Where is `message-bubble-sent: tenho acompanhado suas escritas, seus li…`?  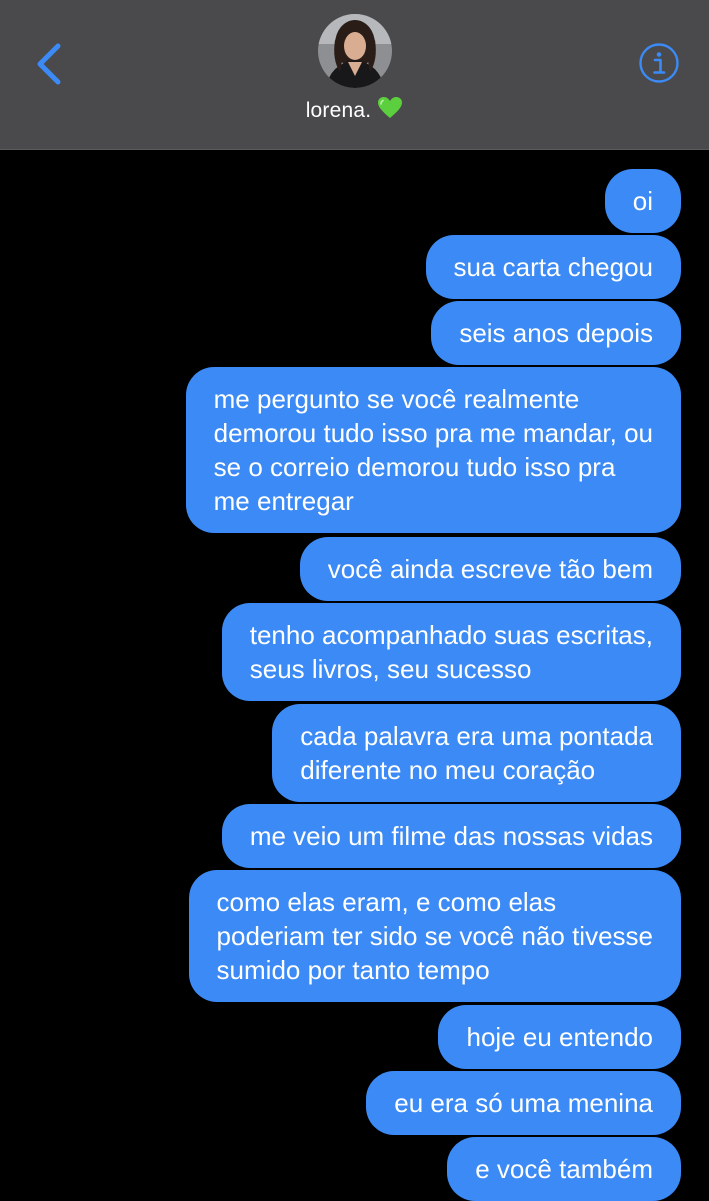 message-bubble-sent: tenho acompanhado suas escritas, seus li… is located at coordinates (451, 652).